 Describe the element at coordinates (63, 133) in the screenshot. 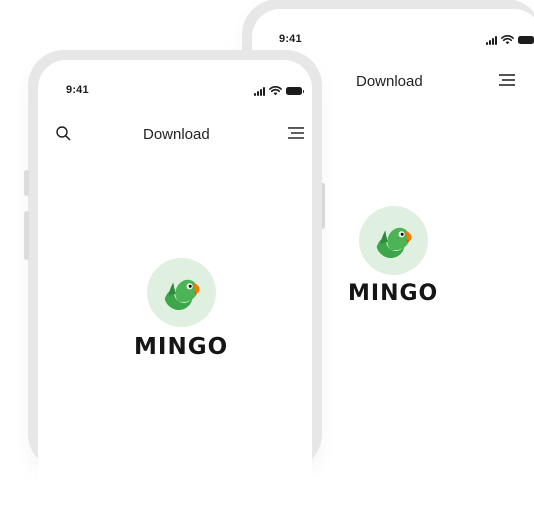

I see `search-icon` at that location.